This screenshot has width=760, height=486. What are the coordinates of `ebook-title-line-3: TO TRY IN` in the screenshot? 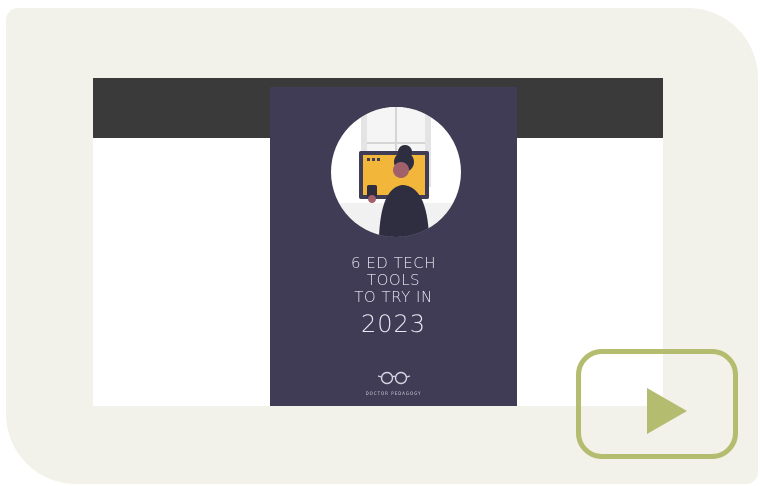 It's located at (393, 297).